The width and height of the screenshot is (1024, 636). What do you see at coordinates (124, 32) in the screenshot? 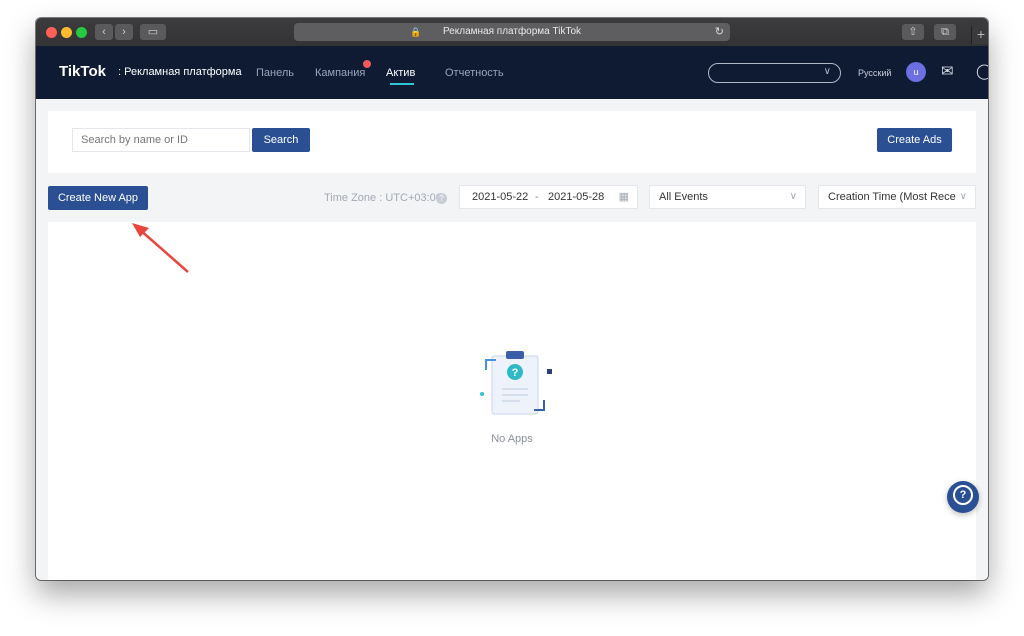
I see `forward-button: ›` at bounding box center [124, 32].